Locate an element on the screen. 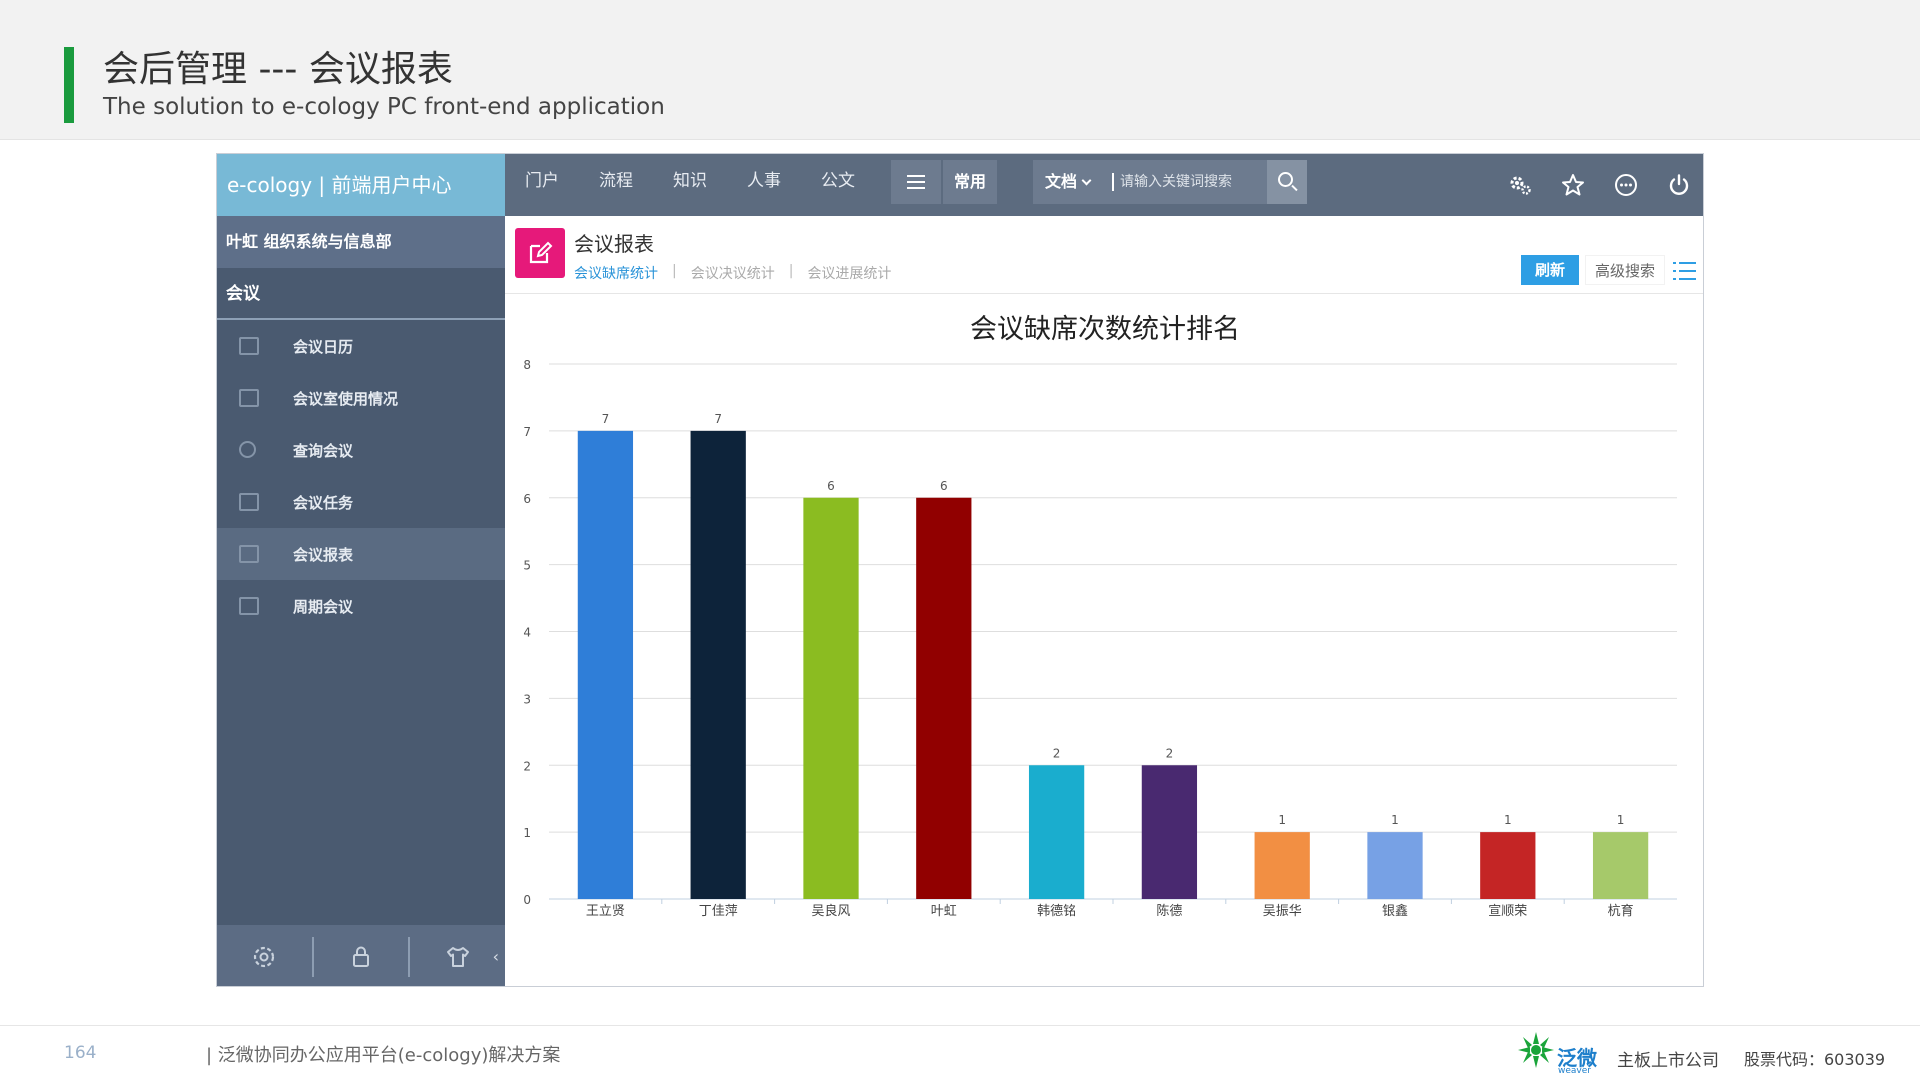 This screenshot has width=1920, height=1080. x-tick-label: 吴良风 is located at coordinates (830, 911).